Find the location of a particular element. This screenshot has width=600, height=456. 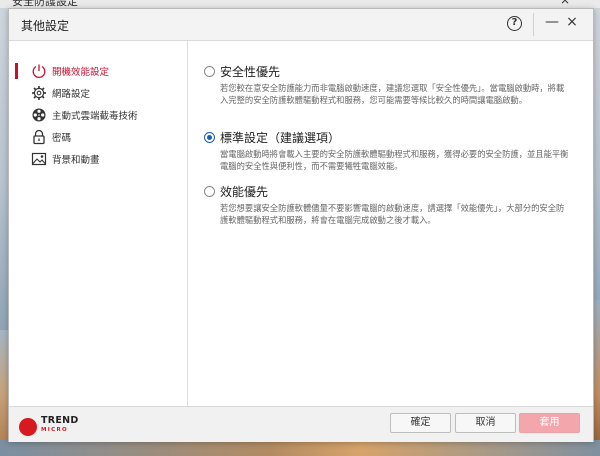

radio-standard-recommended is located at coordinates (209, 137).